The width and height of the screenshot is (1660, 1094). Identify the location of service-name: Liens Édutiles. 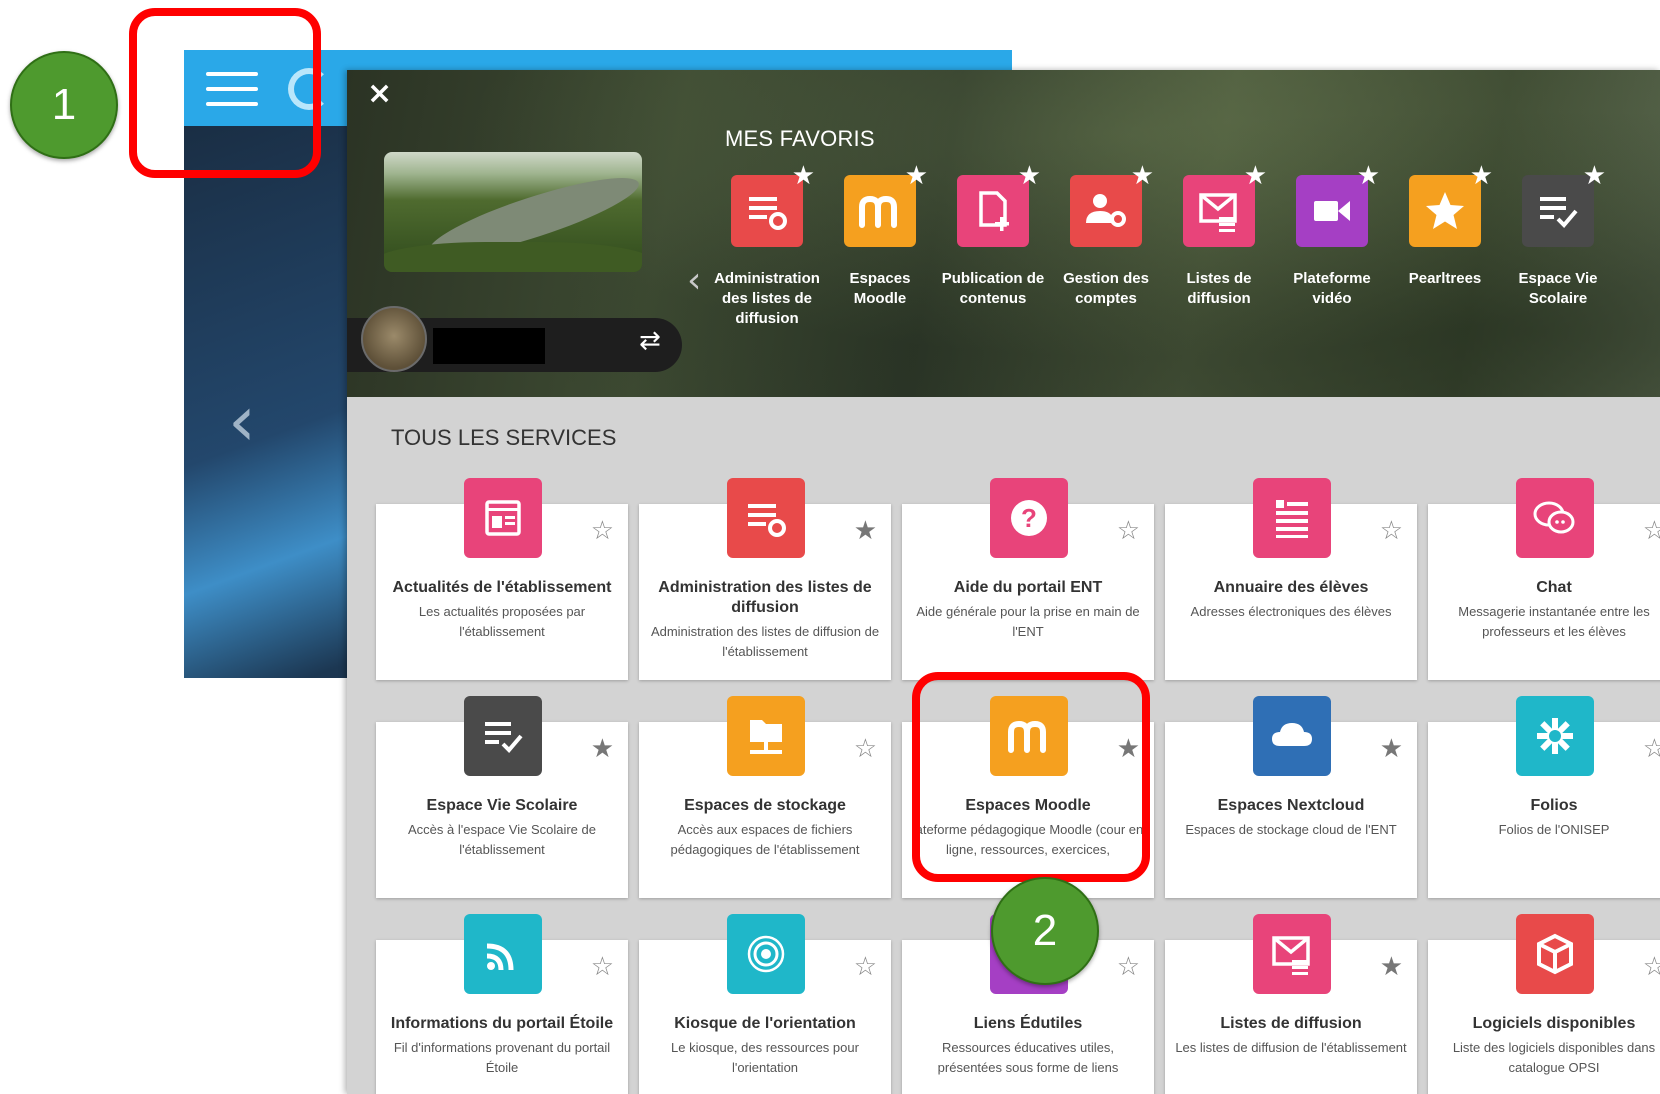
(1028, 1023).